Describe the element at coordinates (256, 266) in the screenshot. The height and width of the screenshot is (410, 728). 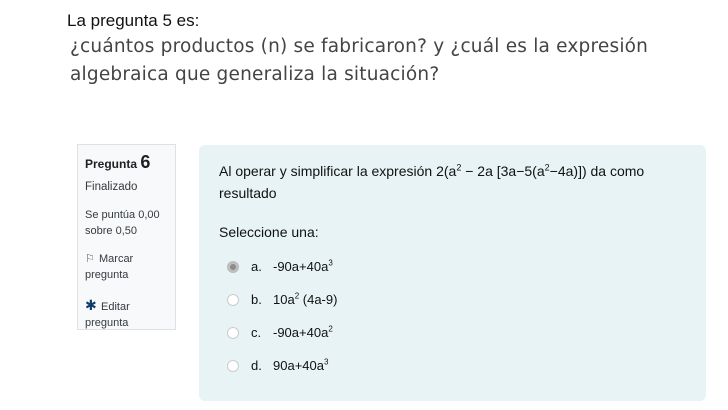
I see `option-letter: a.` at that location.